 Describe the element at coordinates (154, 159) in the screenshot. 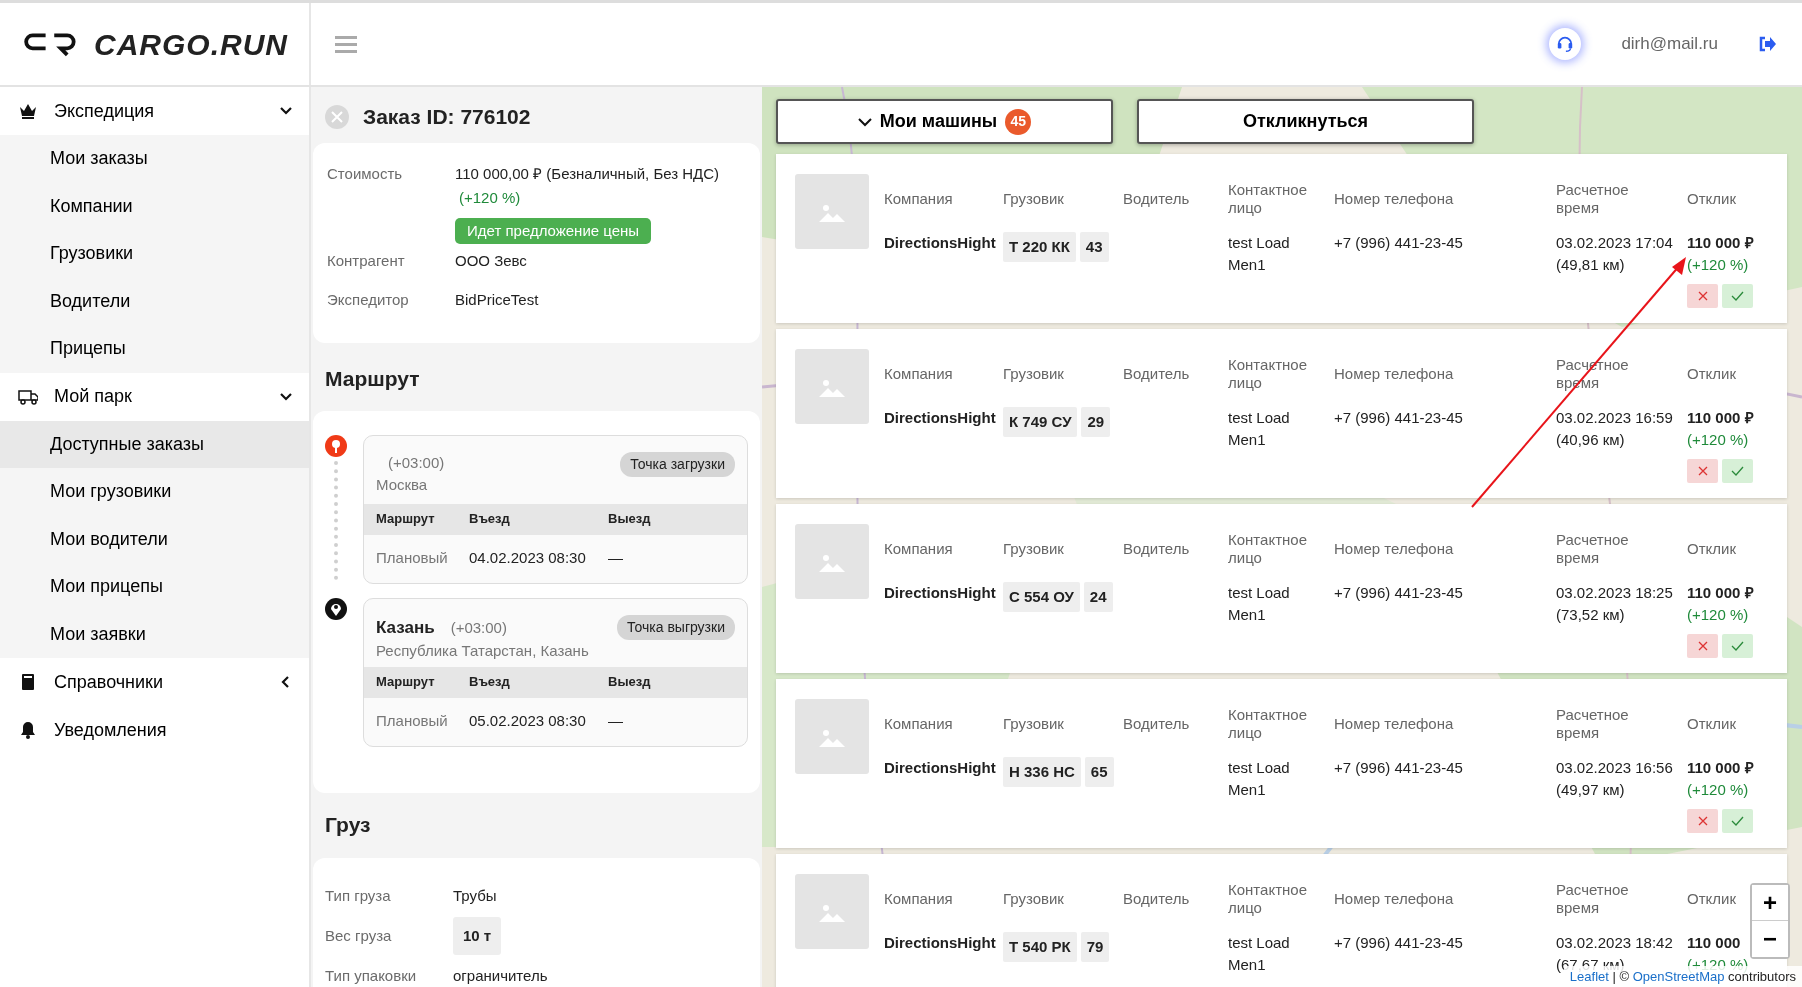

I see `sidebar-item: Мои заказы` at that location.